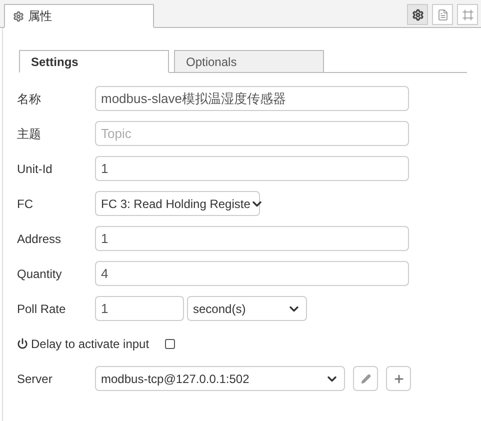 This screenshot has width=481, height=421. Describe the element at coordinates (170, 343) in the screenshot. I see `checkbox` at that location.